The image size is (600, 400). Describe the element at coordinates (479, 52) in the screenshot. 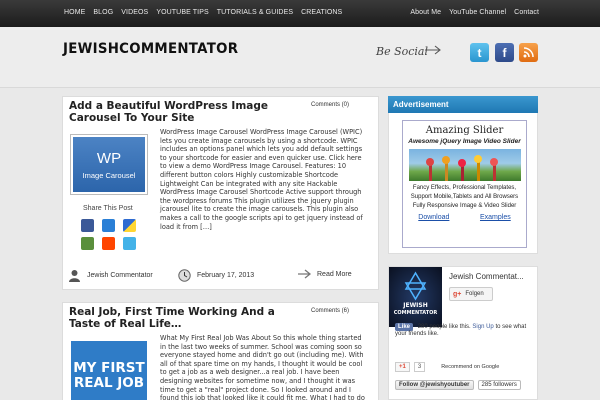

I see `twitter-icon: t` at that location.